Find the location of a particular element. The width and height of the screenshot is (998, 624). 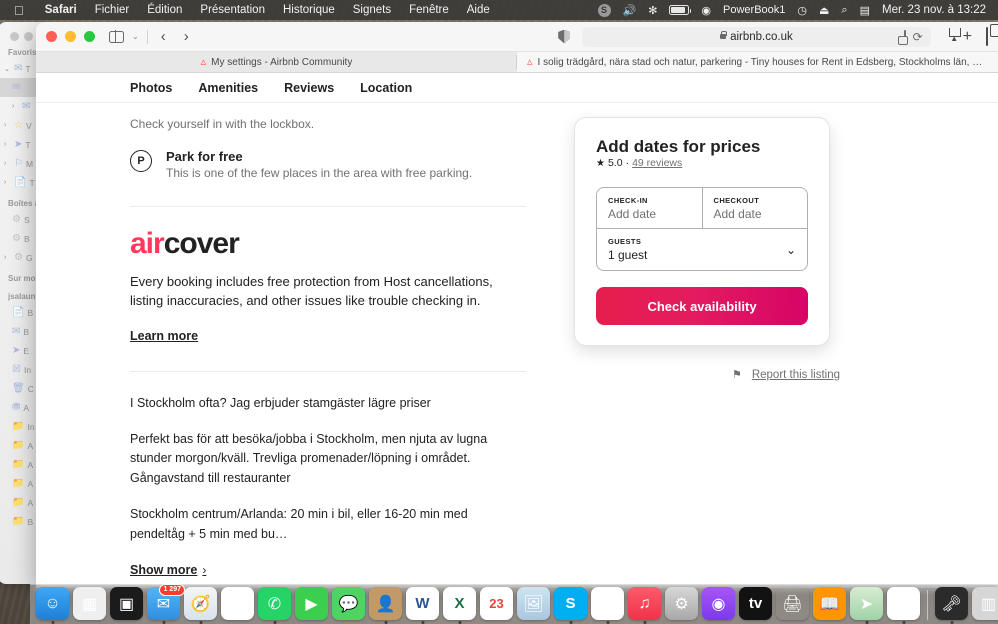

dock-item-preview: 🖼 is located at coordinates (533, 603).